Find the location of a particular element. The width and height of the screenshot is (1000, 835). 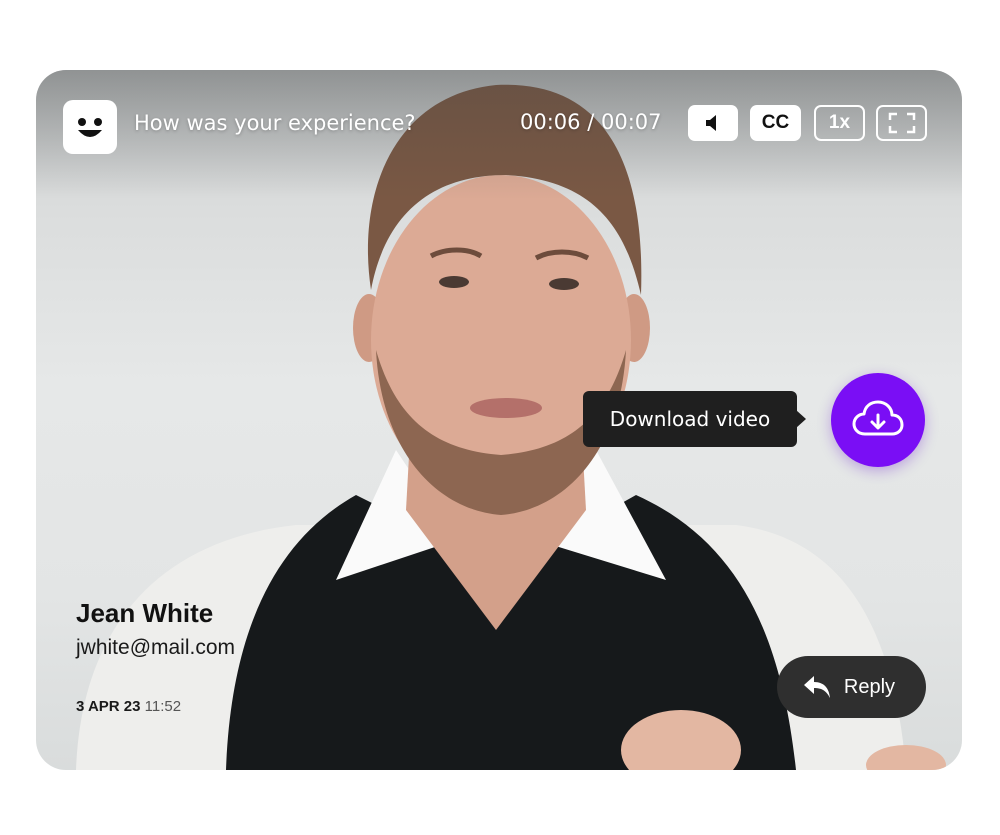

mute-button is located at coordinates (713, 123).